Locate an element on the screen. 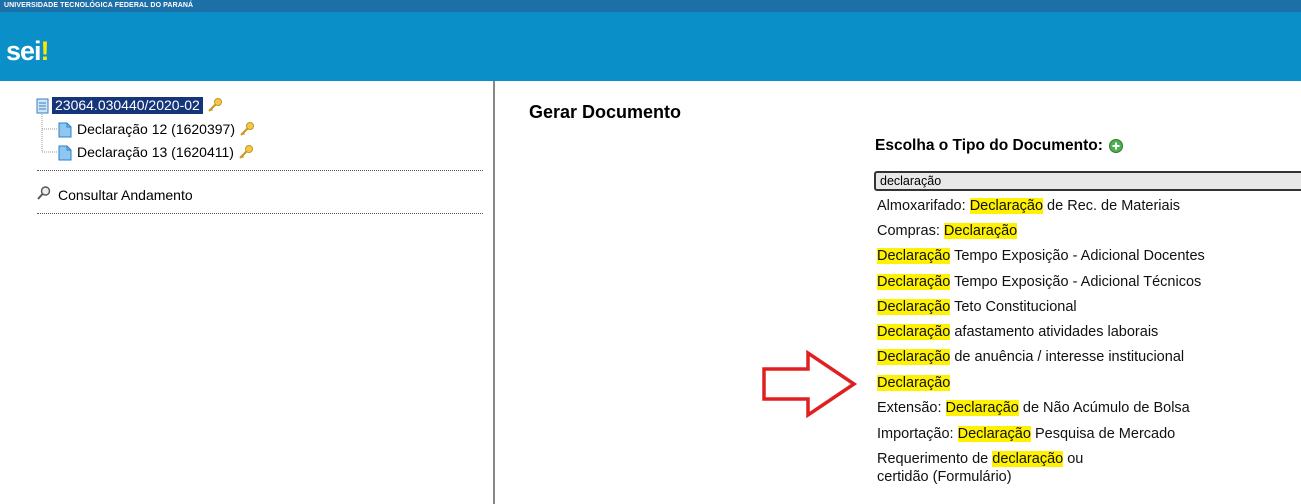  document-type-option: Compras: Declaração is located at coordinates (947, 231).